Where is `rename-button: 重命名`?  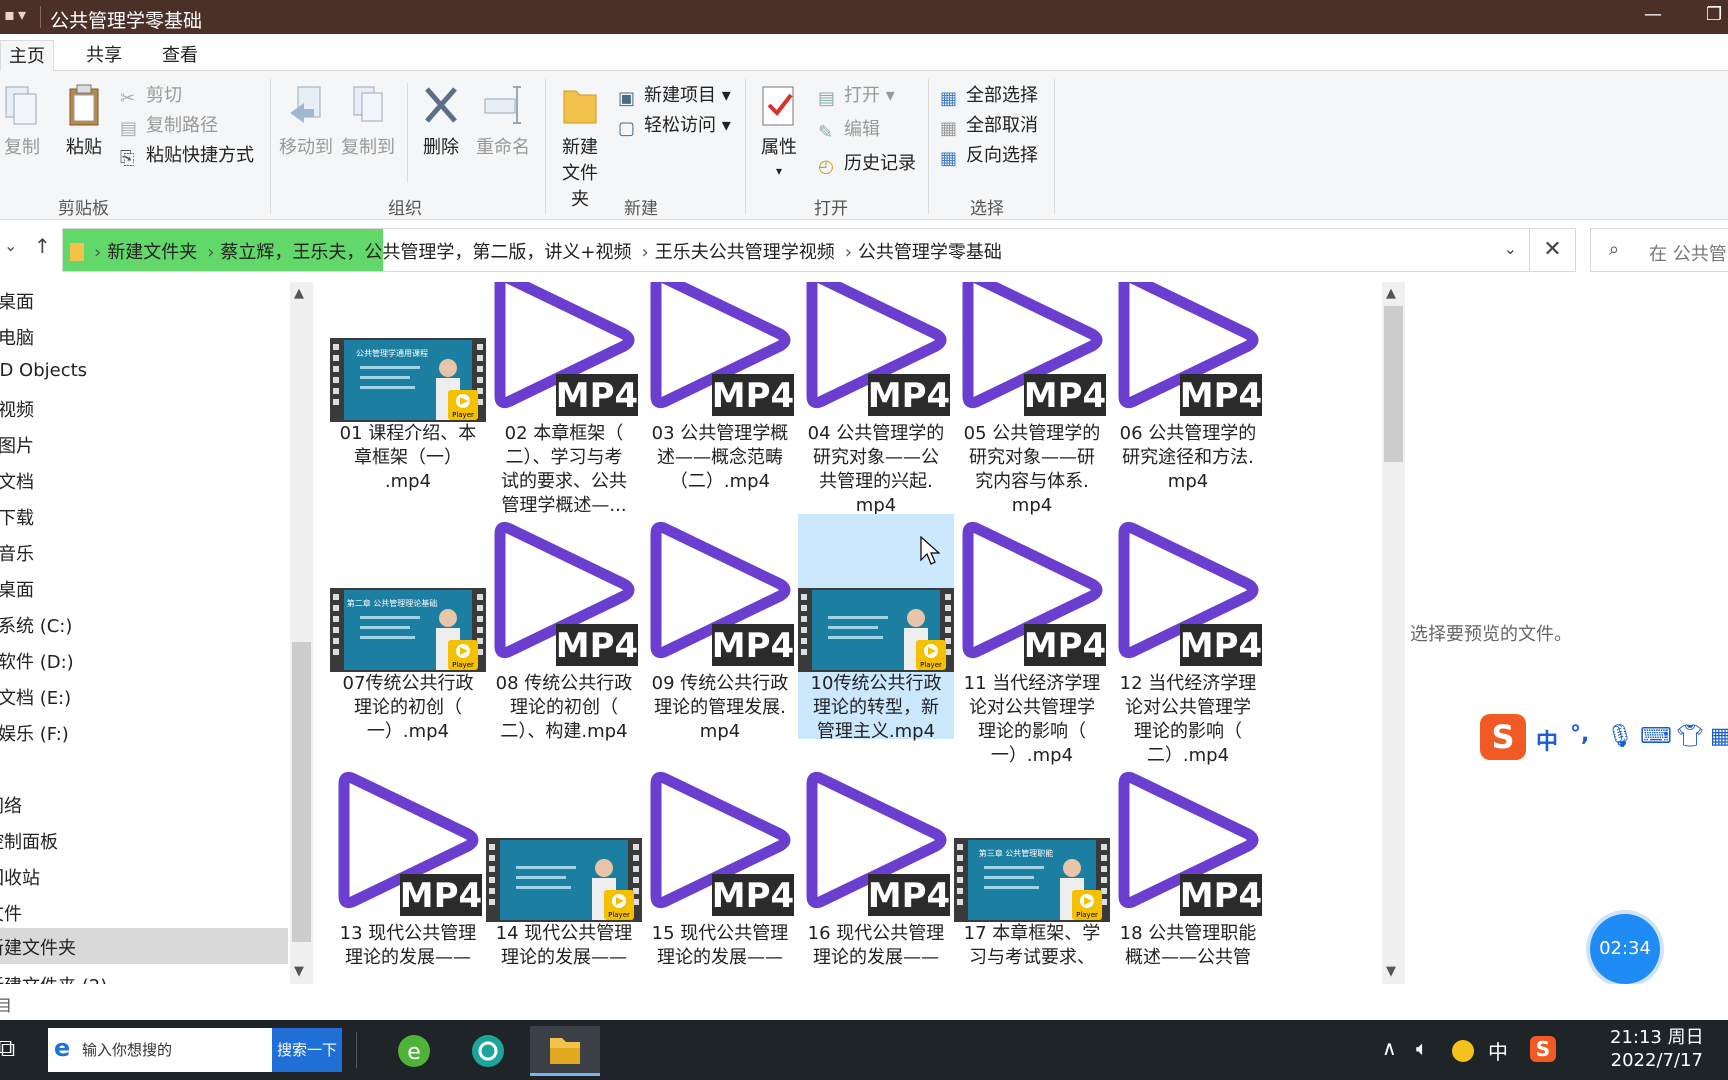
rename-button: 重命名 is located at coordinates (503, 121).